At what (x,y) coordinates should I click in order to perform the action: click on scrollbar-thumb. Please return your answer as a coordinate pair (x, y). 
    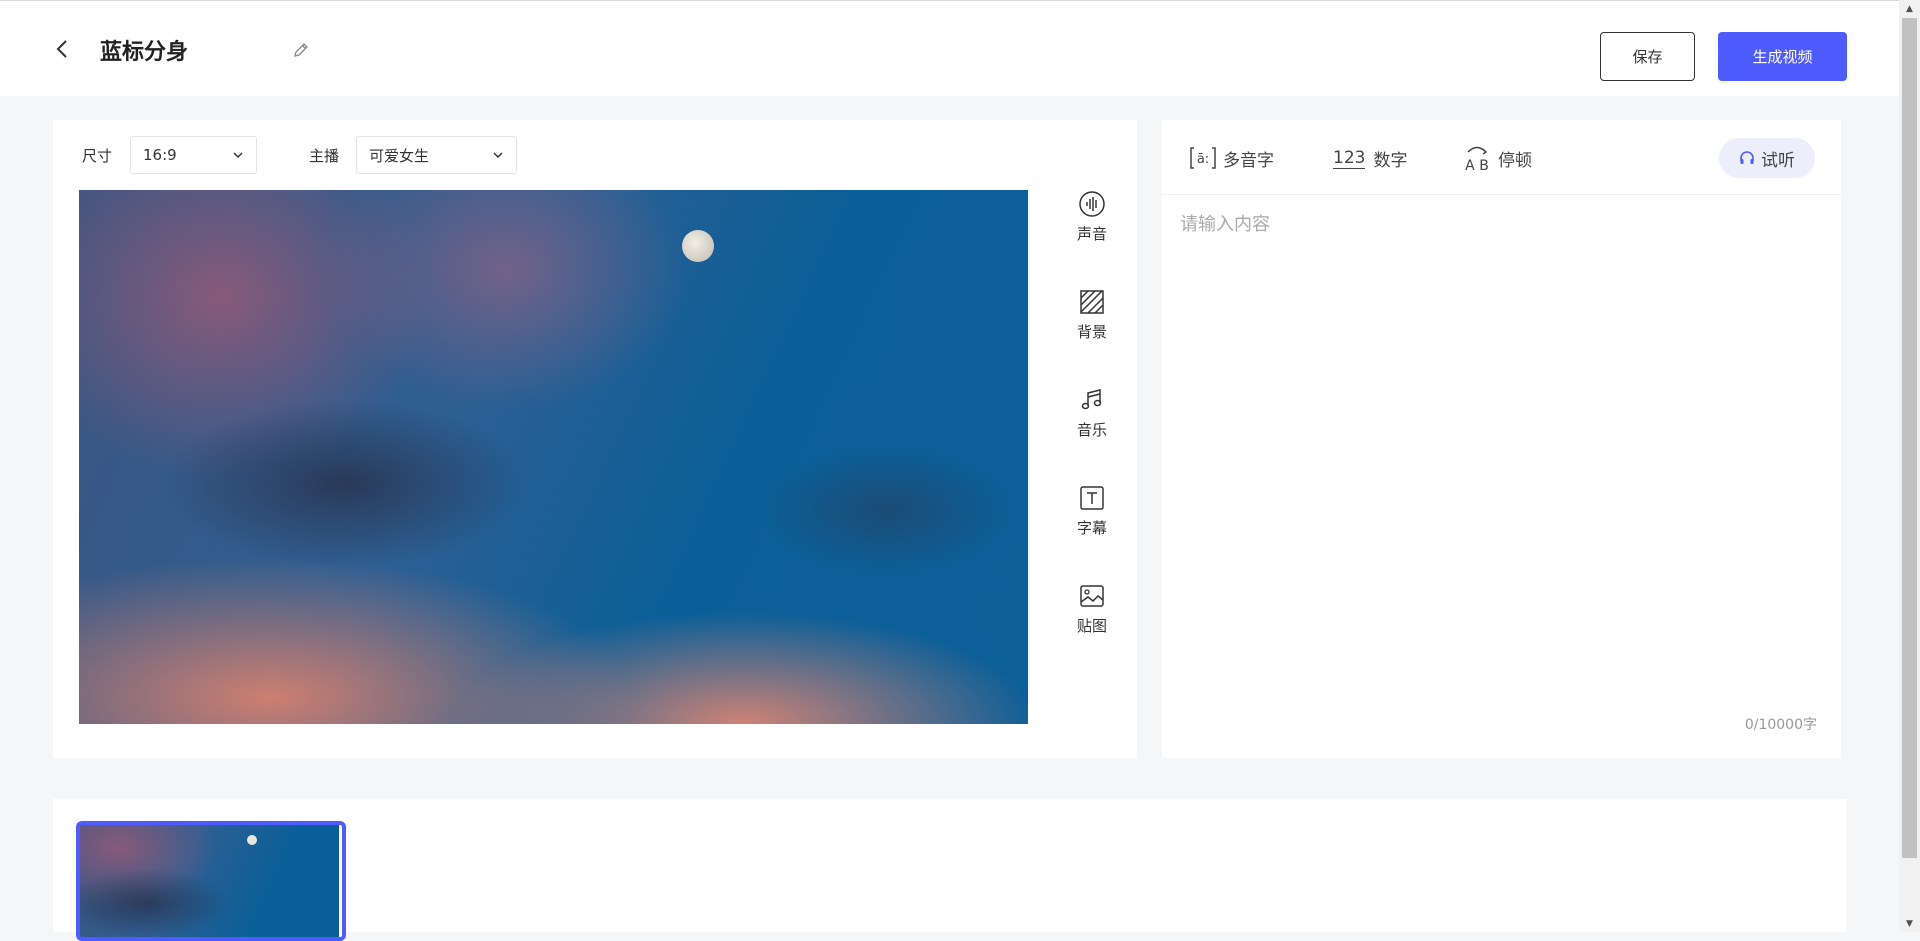
    Looking at the image, I should click on (1909, 438).